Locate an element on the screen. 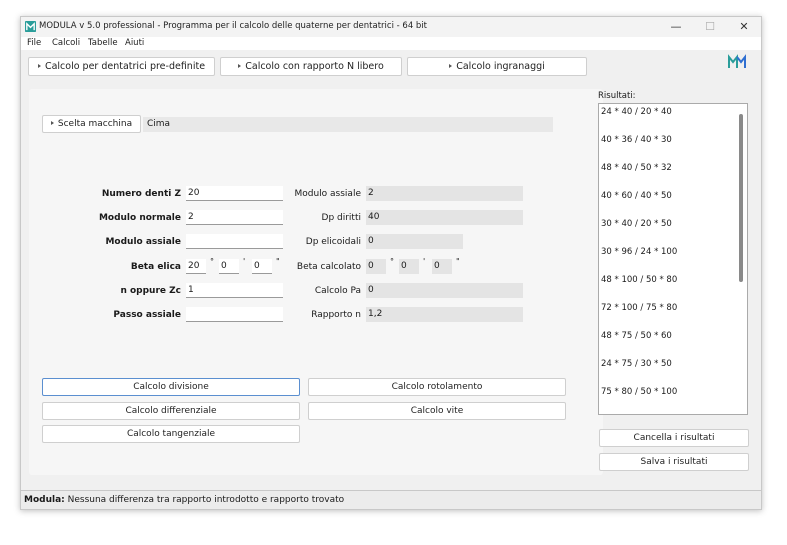  rapporto-n-field: 1,2 is located at coordinates (444, 314).